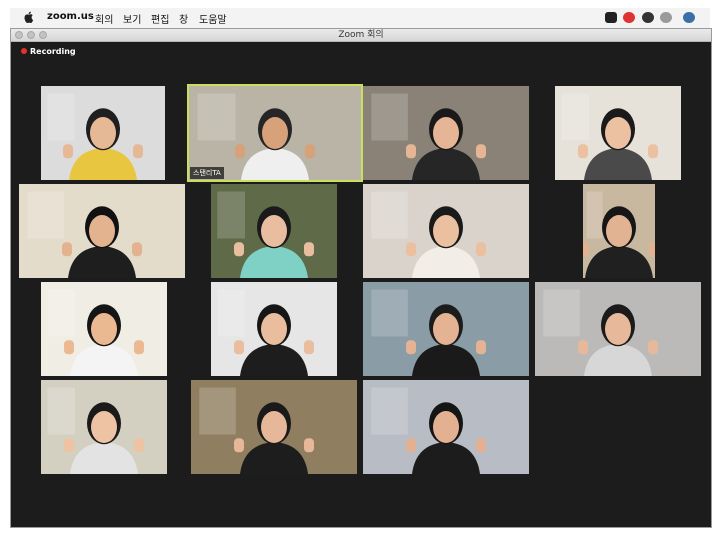 This screenshot has width=720, height=535. I want to click on zoom-status-icon, so click(611, 17).